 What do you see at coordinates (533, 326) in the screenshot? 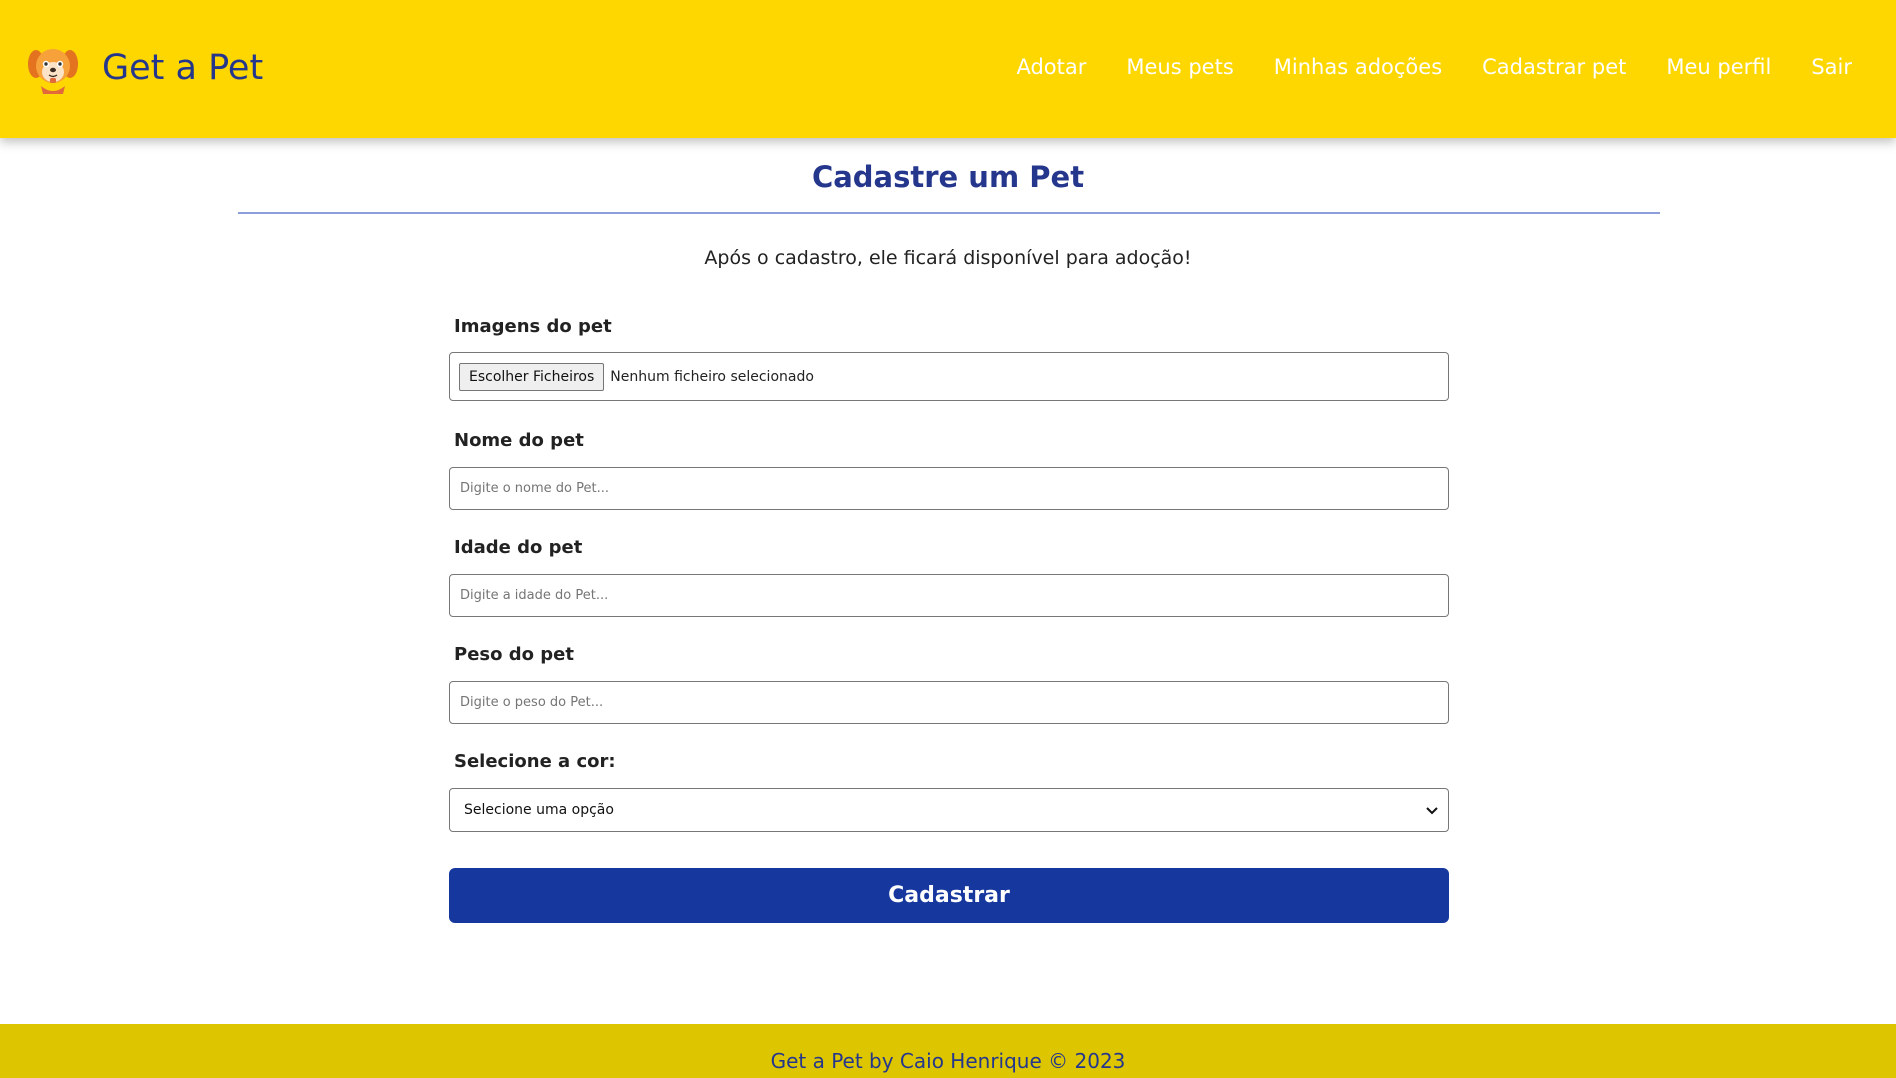
I see `images-label: Imagens do pet` at bounding box center [533, 326].